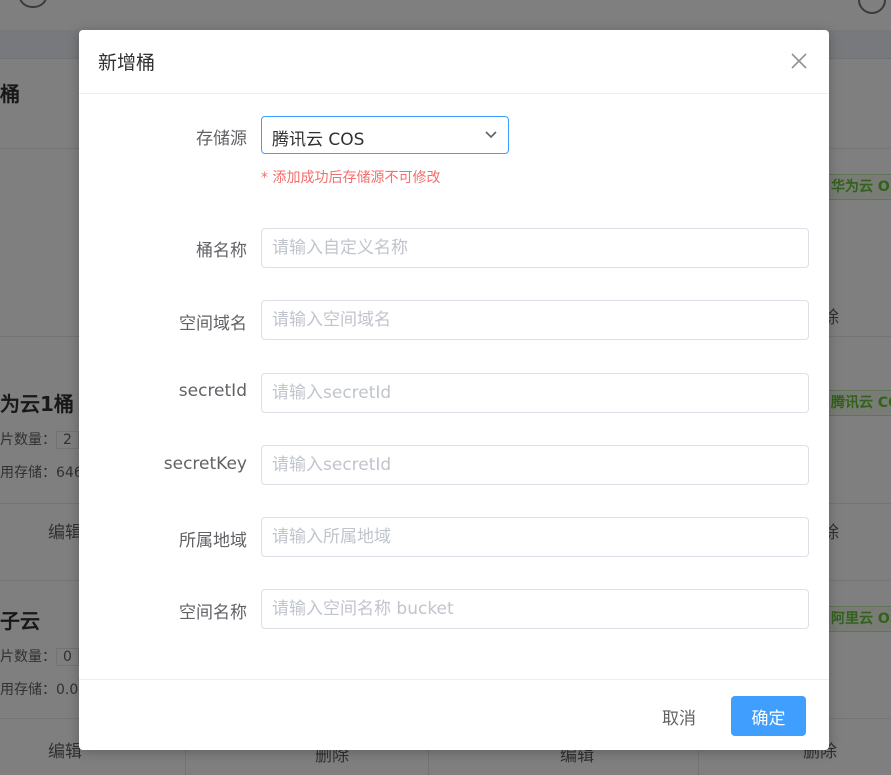 This screenshot has width=891, height=775. What do you see at coordinates (454, 679) in the screenshot?
I see `dialog-footer-divider` at bounding box center [454, 679].